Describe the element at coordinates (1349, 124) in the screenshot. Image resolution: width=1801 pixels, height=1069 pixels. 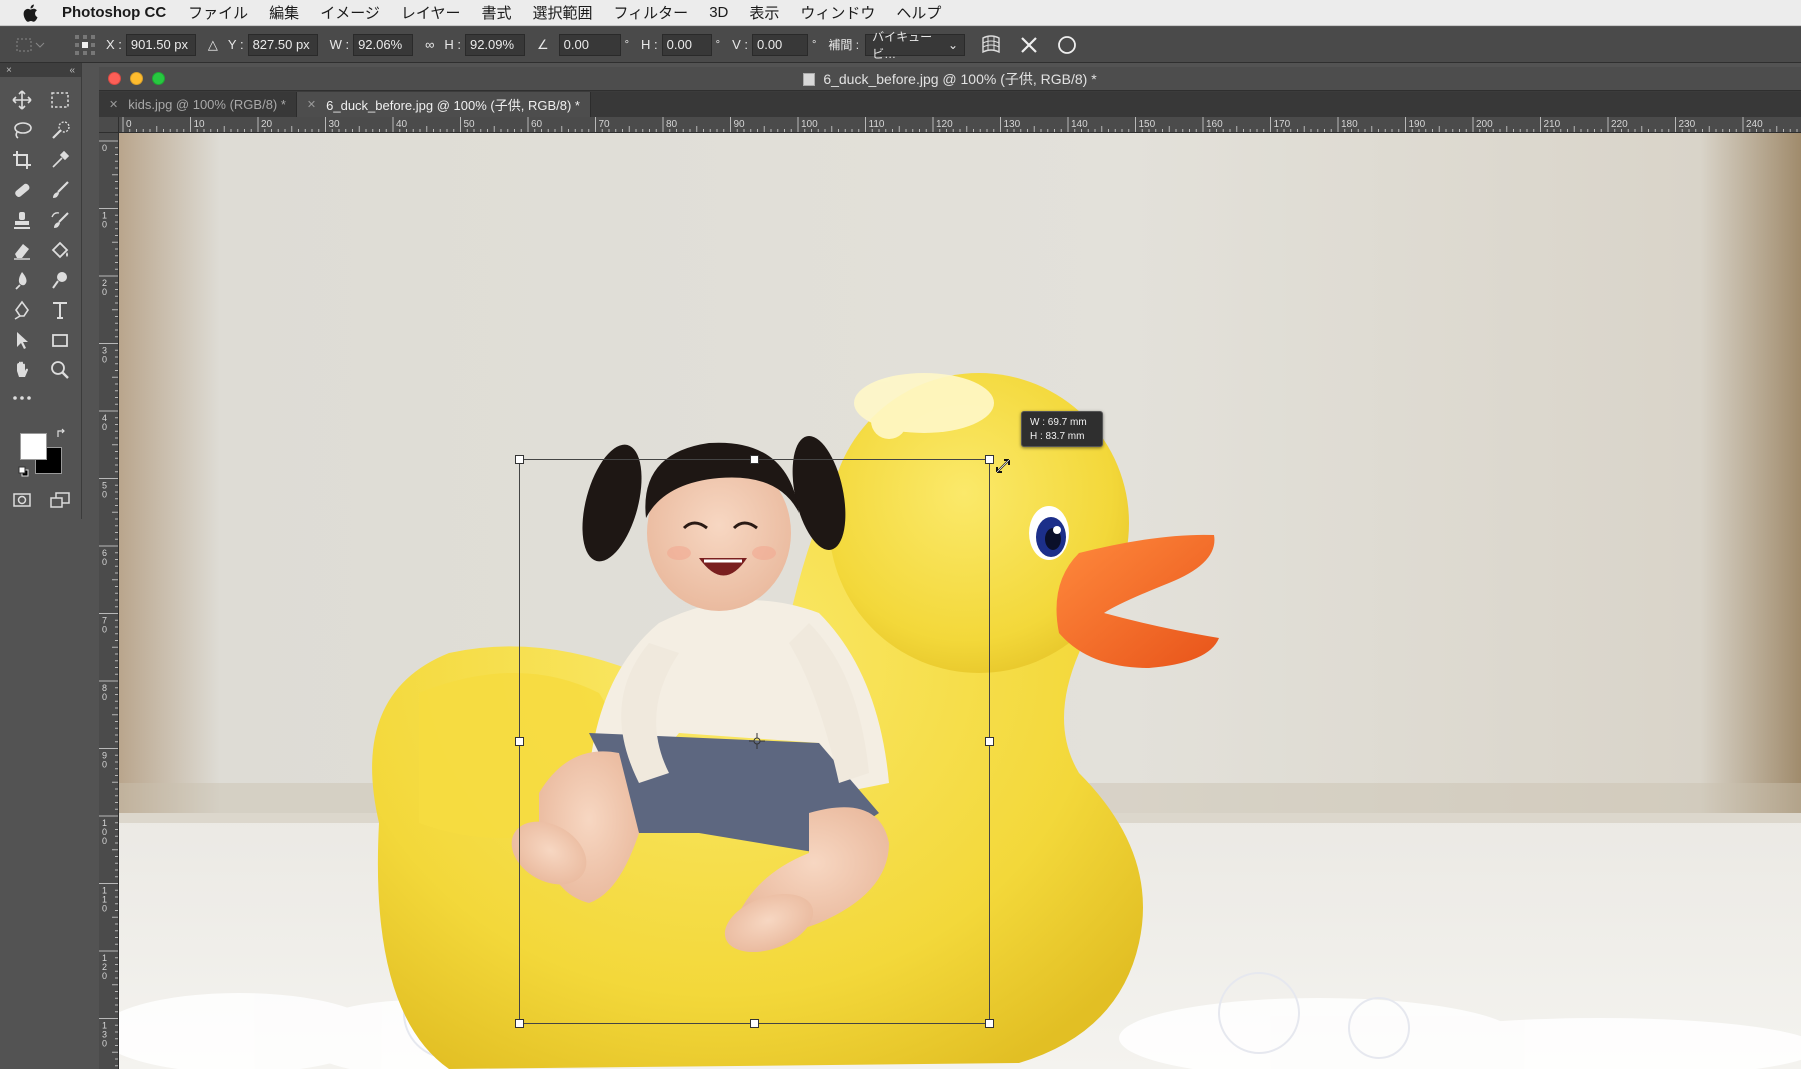
I see `ruler-label: 180` at that location.